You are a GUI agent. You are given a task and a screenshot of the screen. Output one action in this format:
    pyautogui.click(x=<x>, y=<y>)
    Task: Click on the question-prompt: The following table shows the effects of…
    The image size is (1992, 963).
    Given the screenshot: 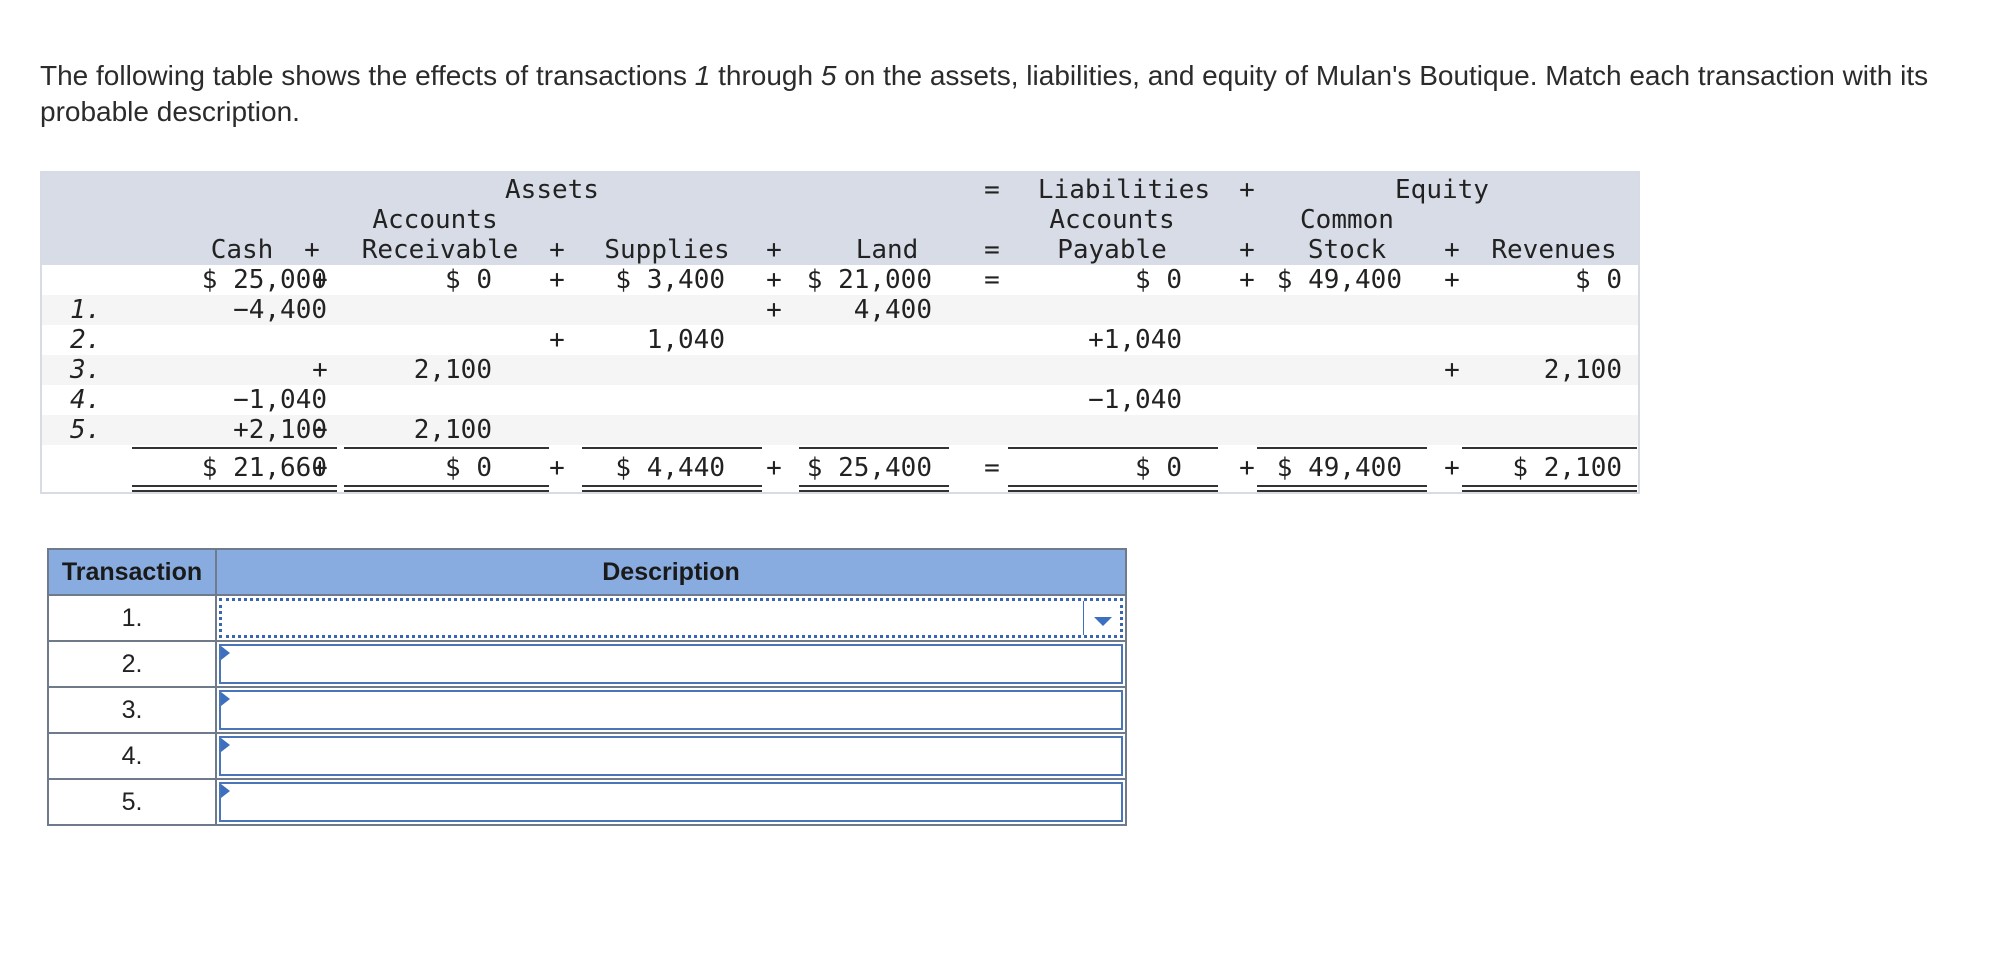 What is the action you would take?
    pyautogui.click(x=990, y=94)
    